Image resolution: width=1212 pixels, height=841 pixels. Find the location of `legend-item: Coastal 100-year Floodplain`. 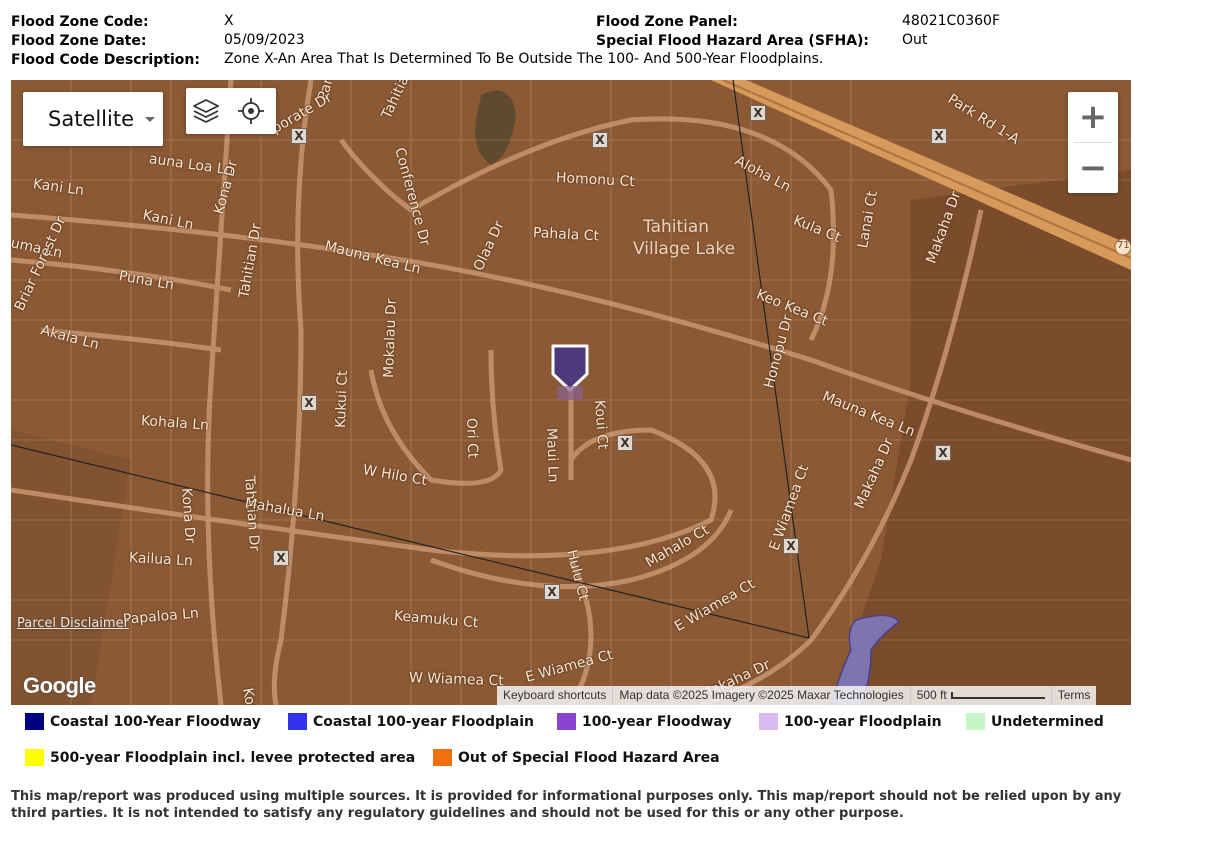

legend-item: Coastal 100-year Floodplain is located at coordinates (411, 721).